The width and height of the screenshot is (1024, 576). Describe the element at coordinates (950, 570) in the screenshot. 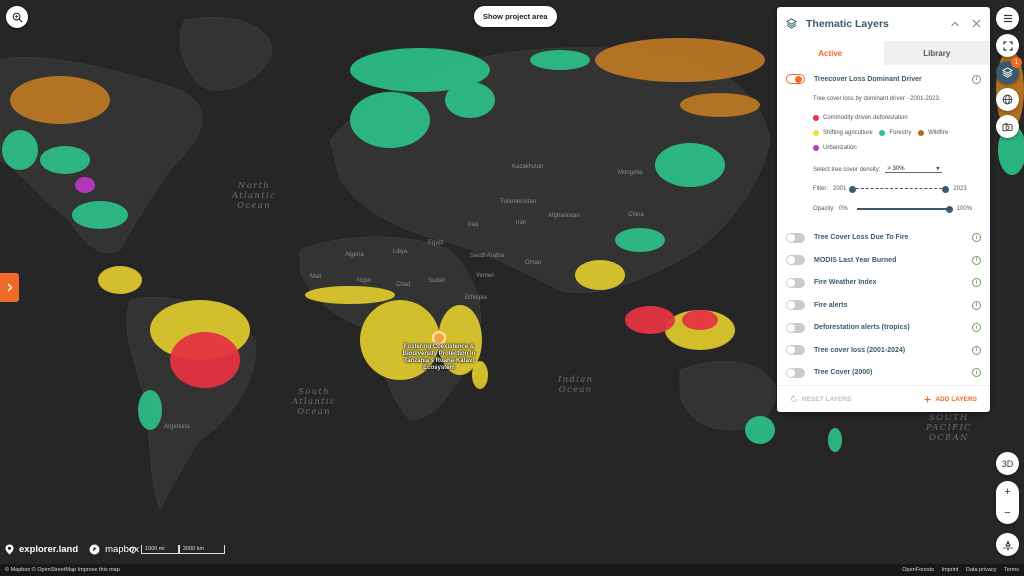

I see `footer-link-imprint: Imprint` at that location.